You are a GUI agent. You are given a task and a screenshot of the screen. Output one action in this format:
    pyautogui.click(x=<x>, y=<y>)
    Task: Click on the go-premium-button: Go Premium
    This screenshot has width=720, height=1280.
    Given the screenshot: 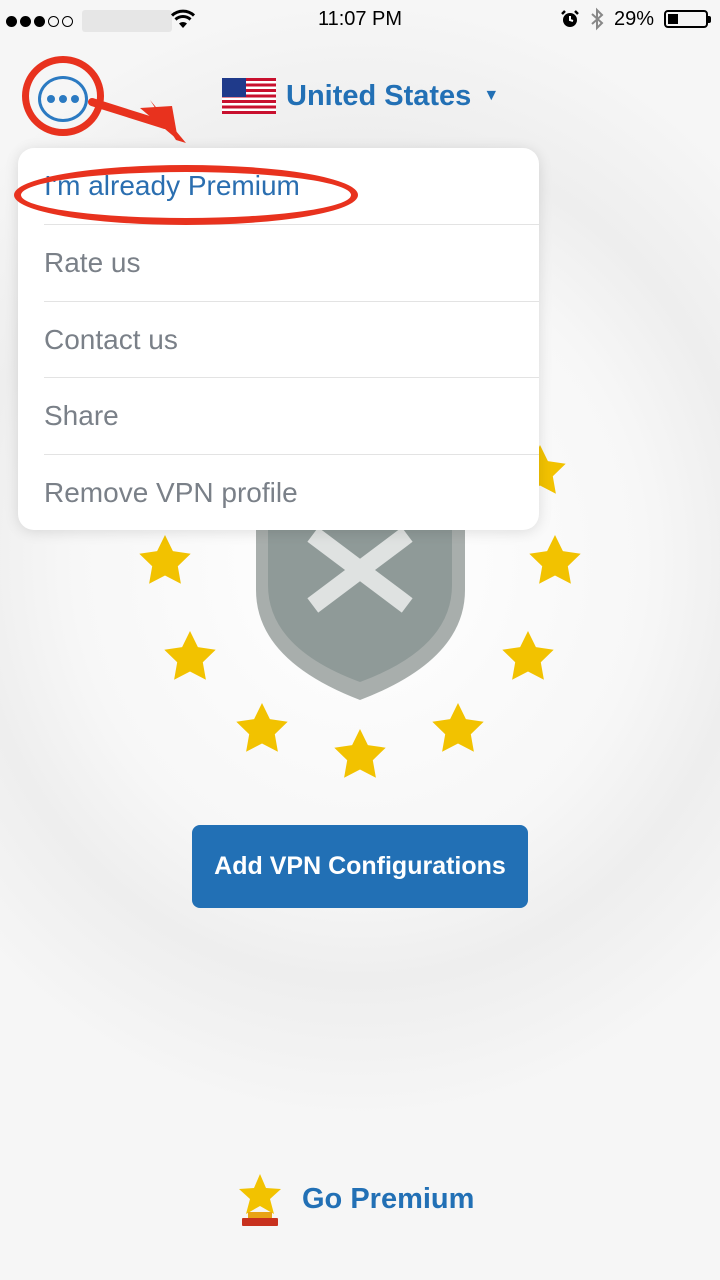 What is the action you would take?
    pyautogui.click(x=354, y=1199)
    